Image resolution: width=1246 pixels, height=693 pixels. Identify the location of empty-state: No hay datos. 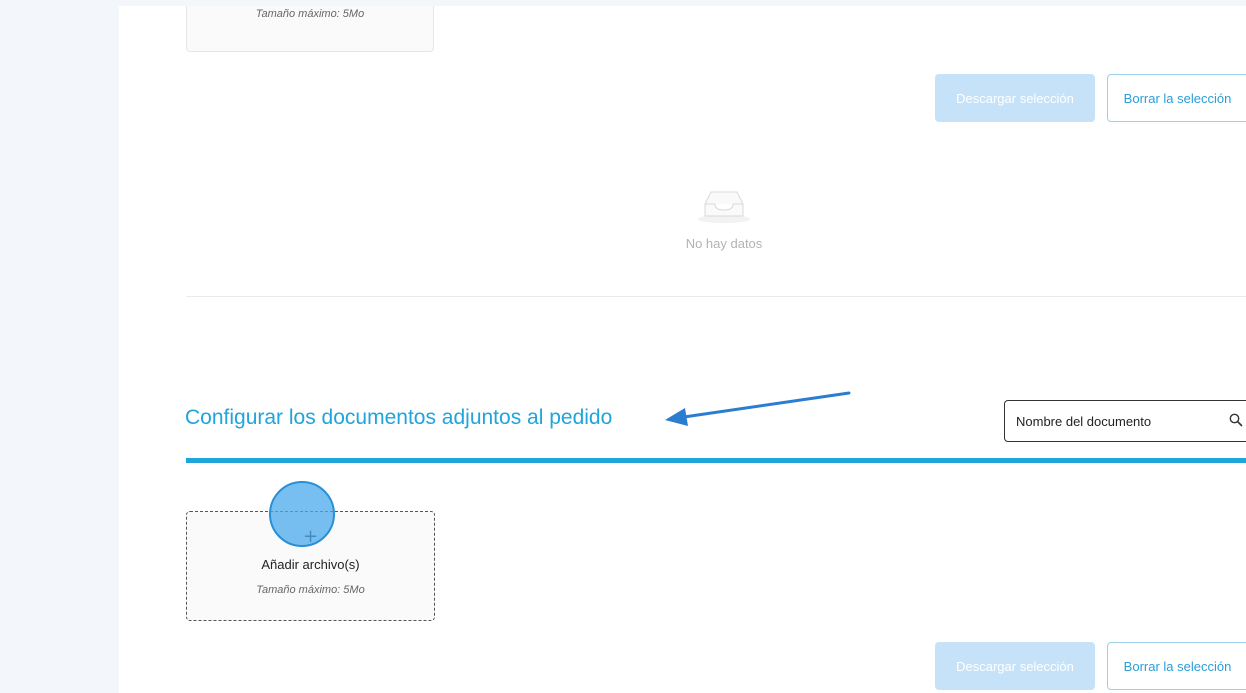
(724, 217).